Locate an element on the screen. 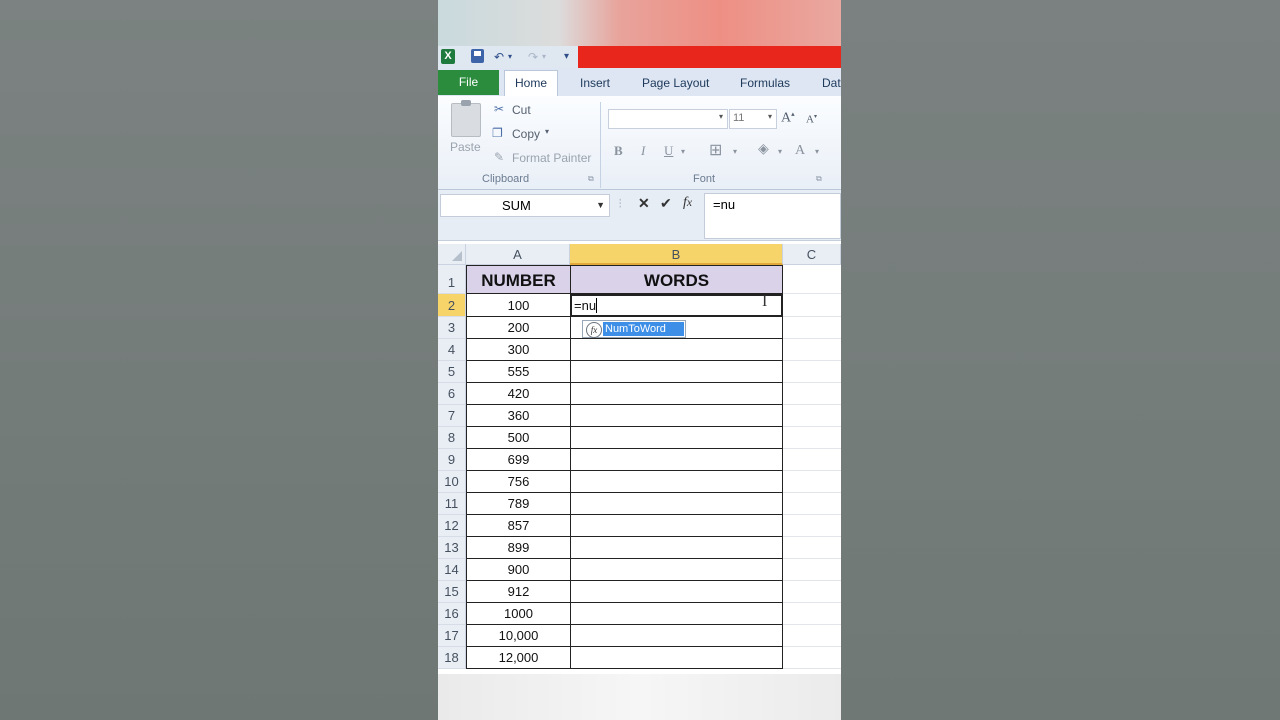 This screenshot has width=1280, height=720. number-cell: 899 is located at coordinates (518, 548).